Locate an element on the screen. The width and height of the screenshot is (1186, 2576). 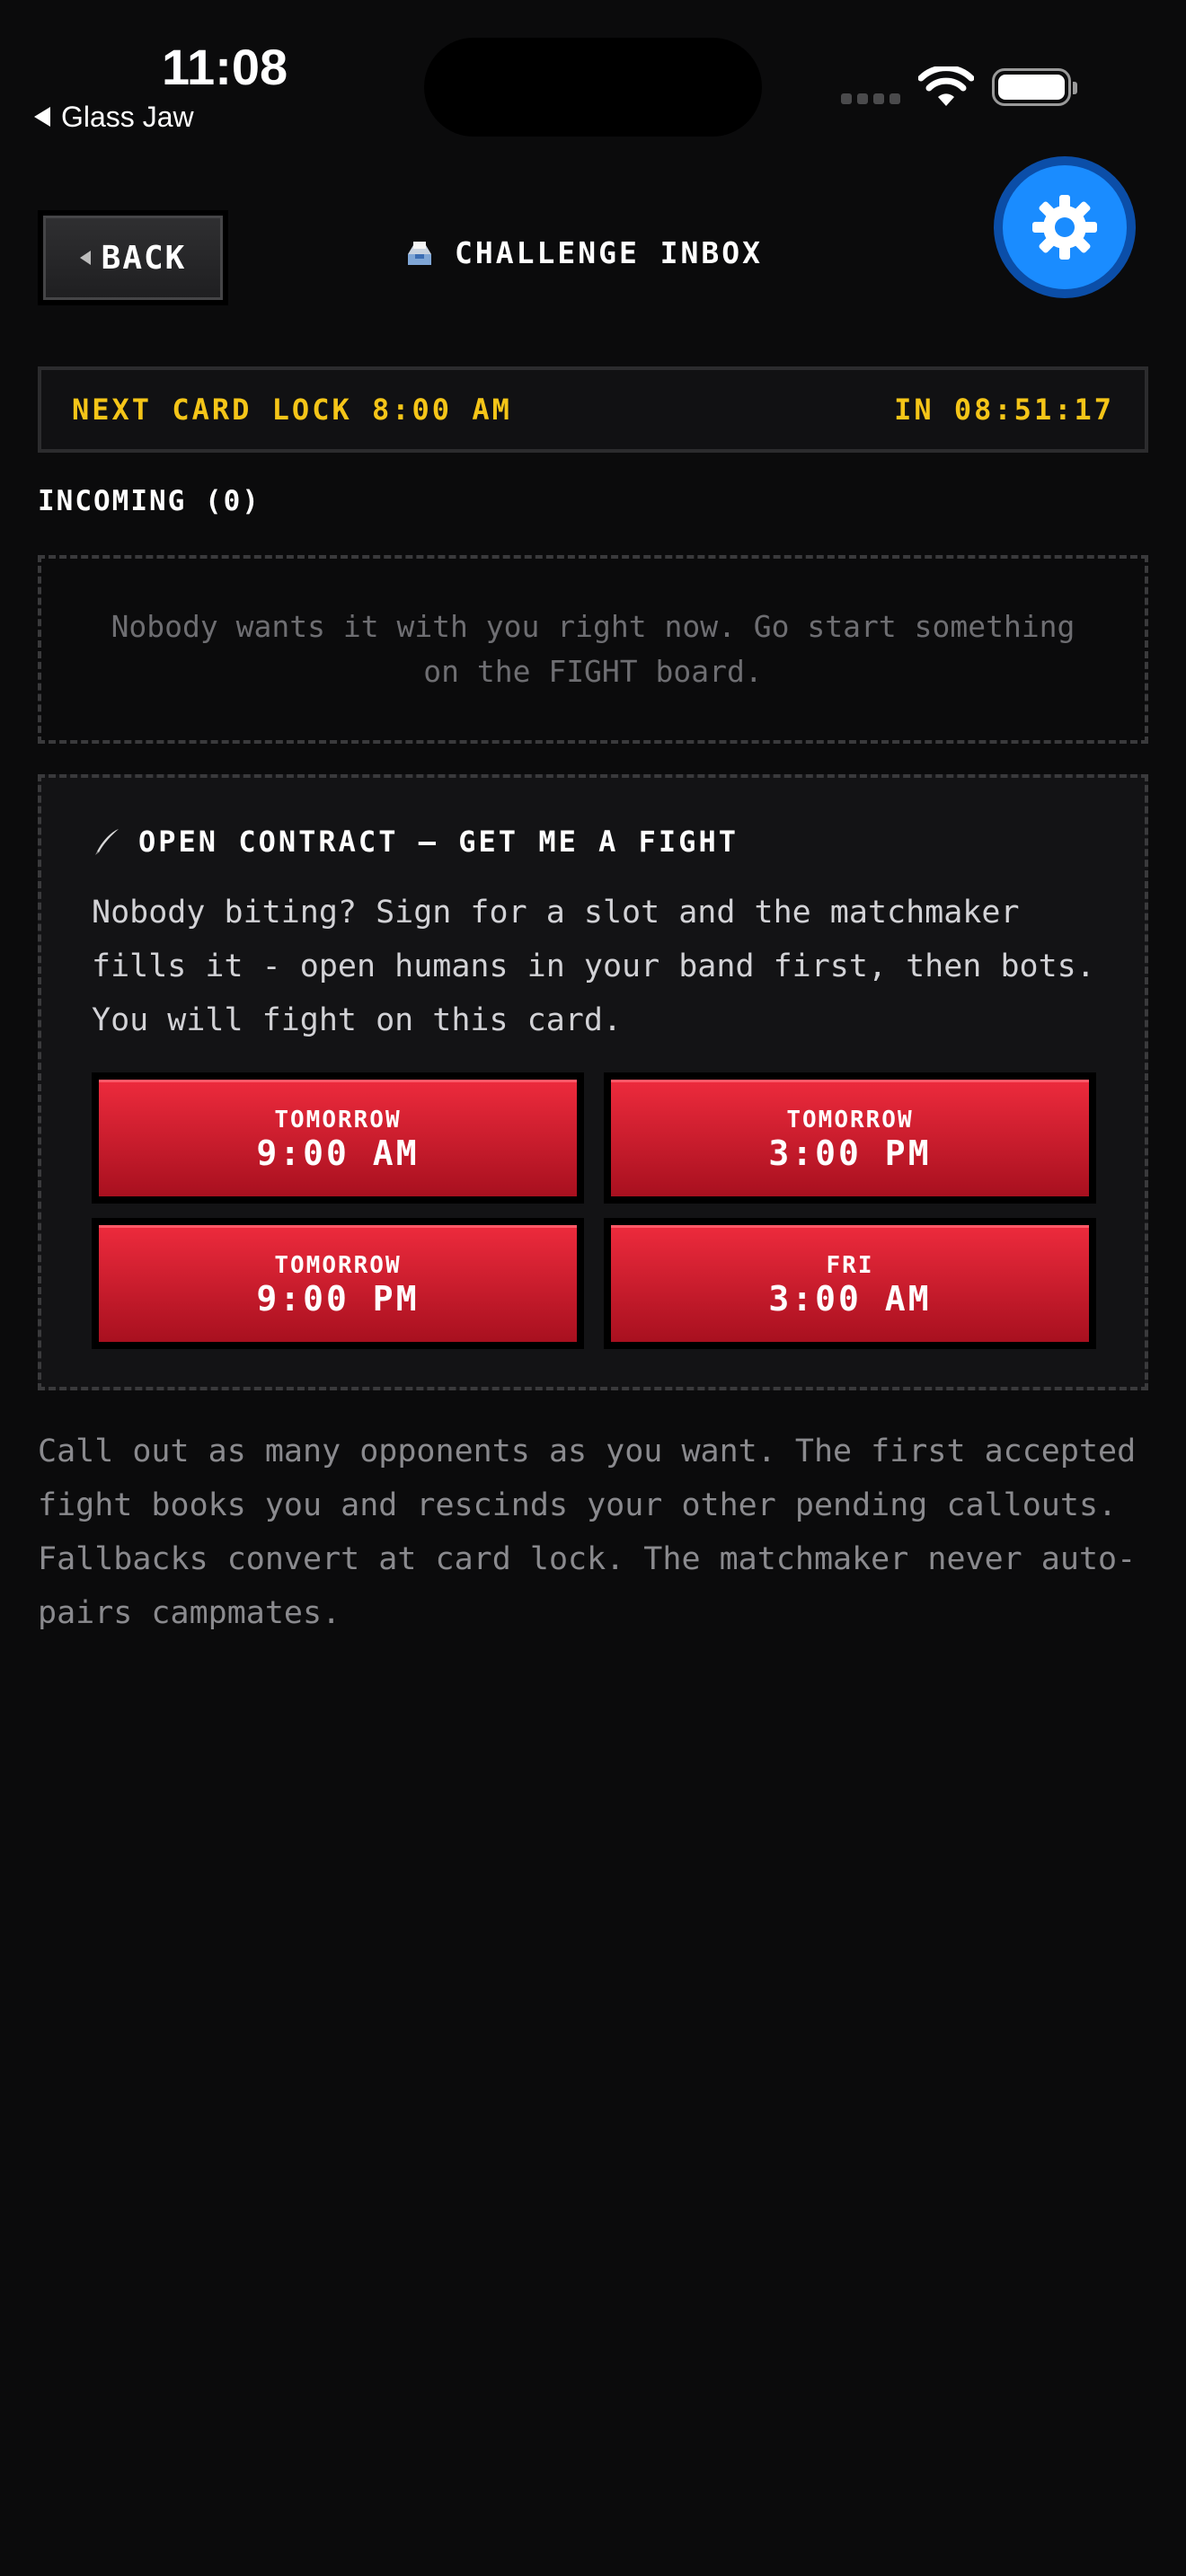
slot-time: 9:00 AM is located at coordinates (338, 1153).